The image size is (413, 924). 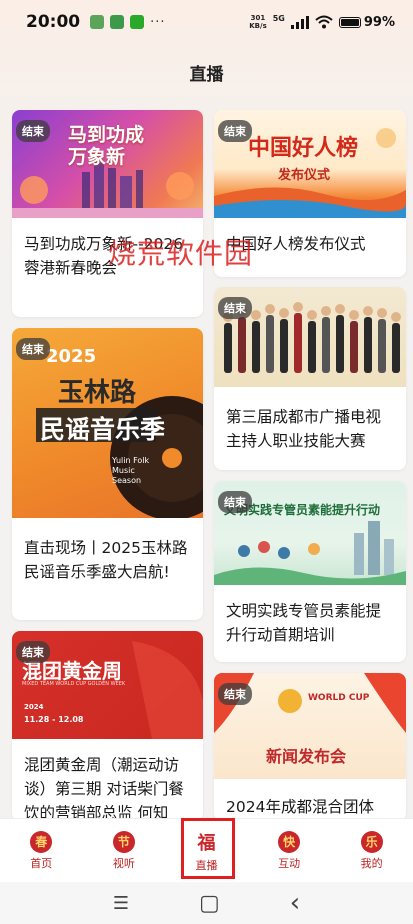 What do you see at coordinates (123, 863) in the screenshot?
I see `nav-label: 视听` at bounding box center [123, 863].